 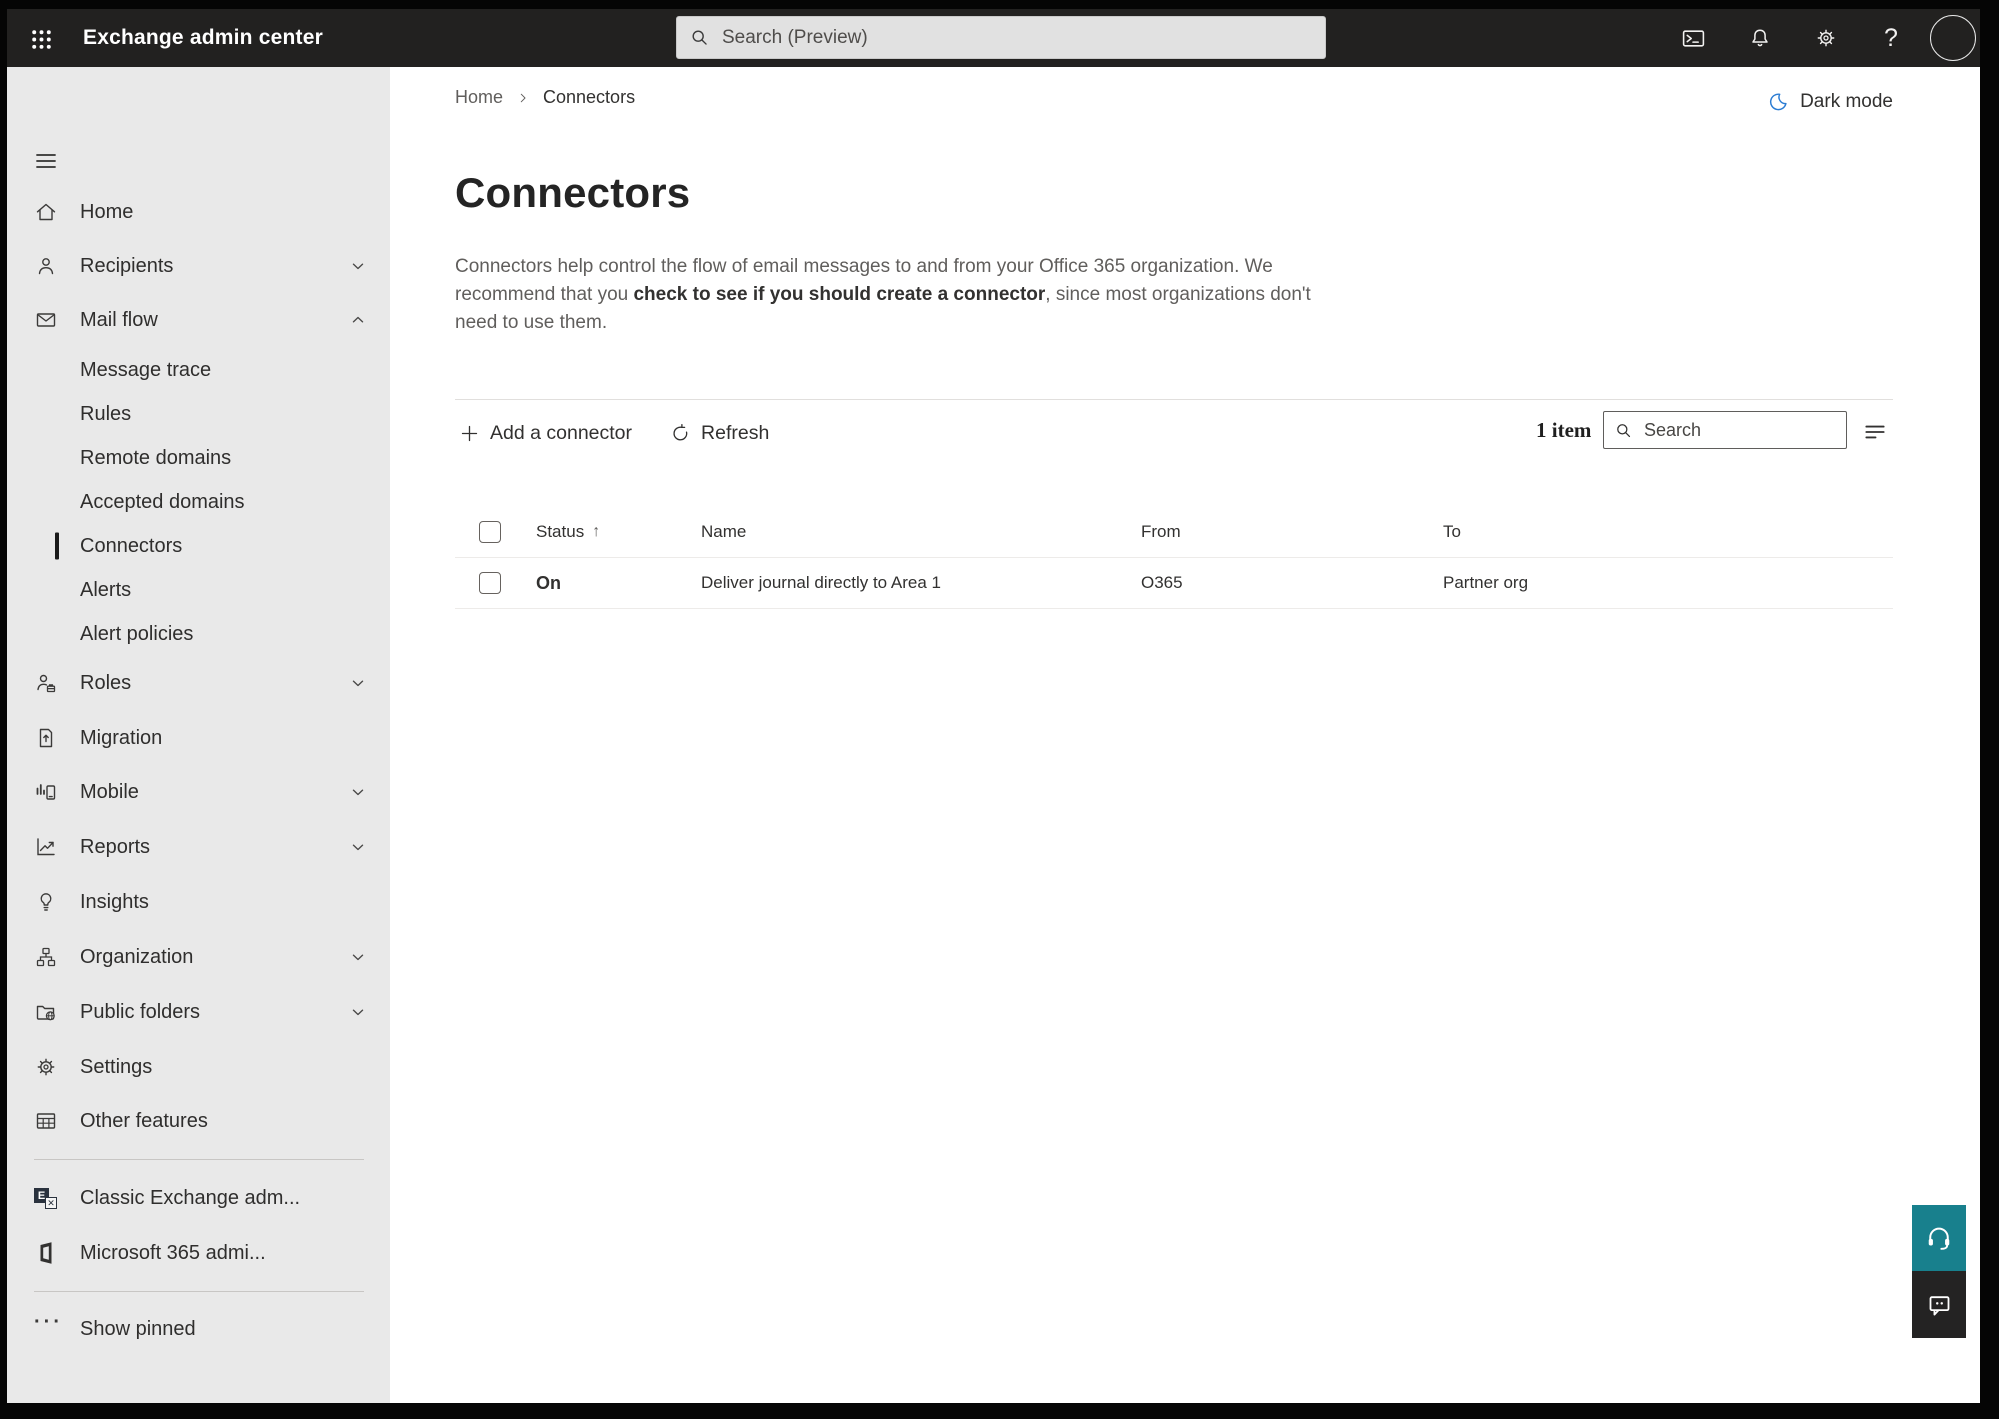 What do you see at coordinates (198, 1121) in the screenshot?
I see `sidebar-item-other-features: Other features` at bounding box center [198, 1121].